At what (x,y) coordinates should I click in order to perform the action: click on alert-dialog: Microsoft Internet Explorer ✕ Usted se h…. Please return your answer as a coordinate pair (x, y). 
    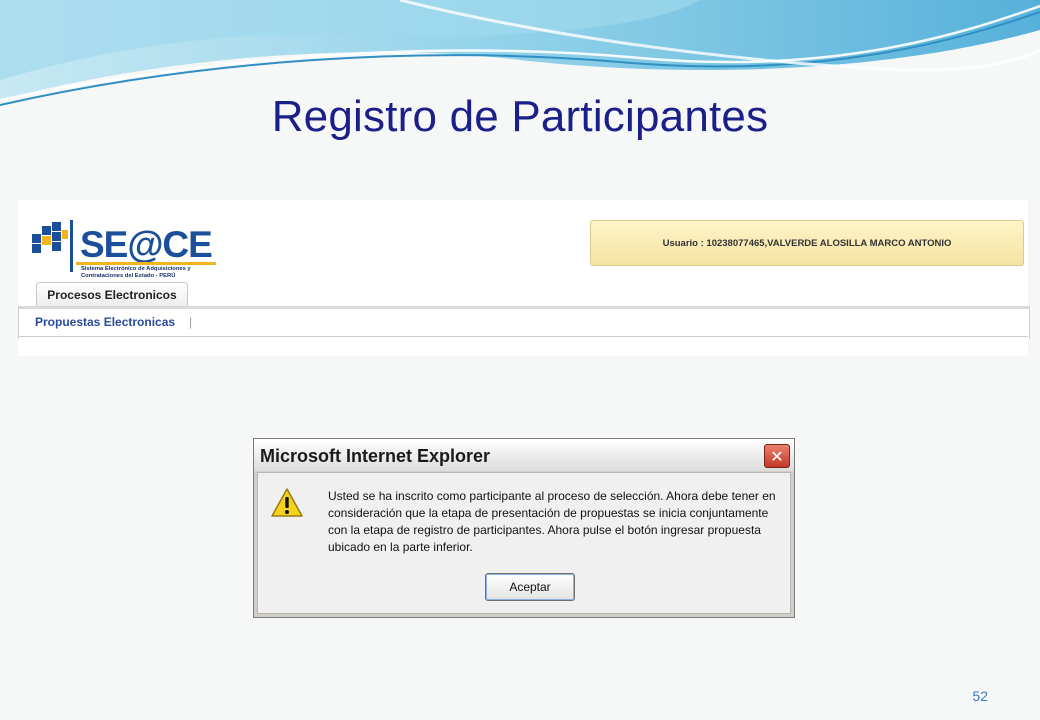
    Looking at the image, I should click on (524, 528).